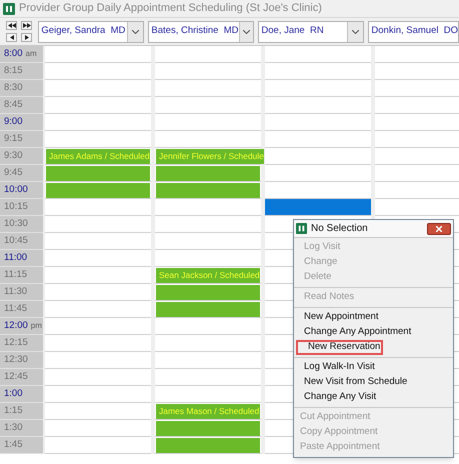 The image size is (459, 464). Describe the element at coordinates (16, 257) in the screenshot. I see `time-label: 11:00` at that location.